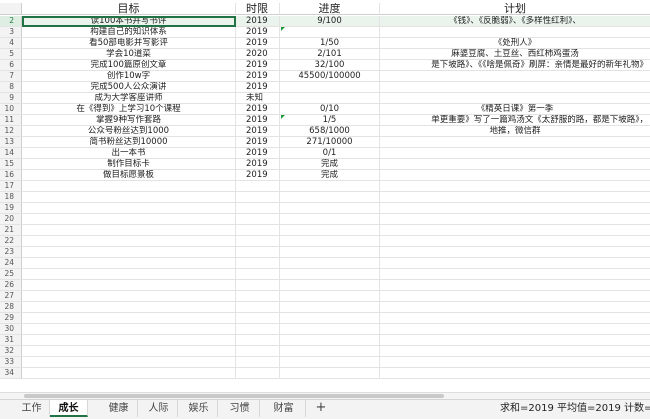 Image resolution: width=650 pixels, height=419 pixels. Describe the element at coordinates (11, 351) in the screenshot. I see `row-number: 32` at that location.